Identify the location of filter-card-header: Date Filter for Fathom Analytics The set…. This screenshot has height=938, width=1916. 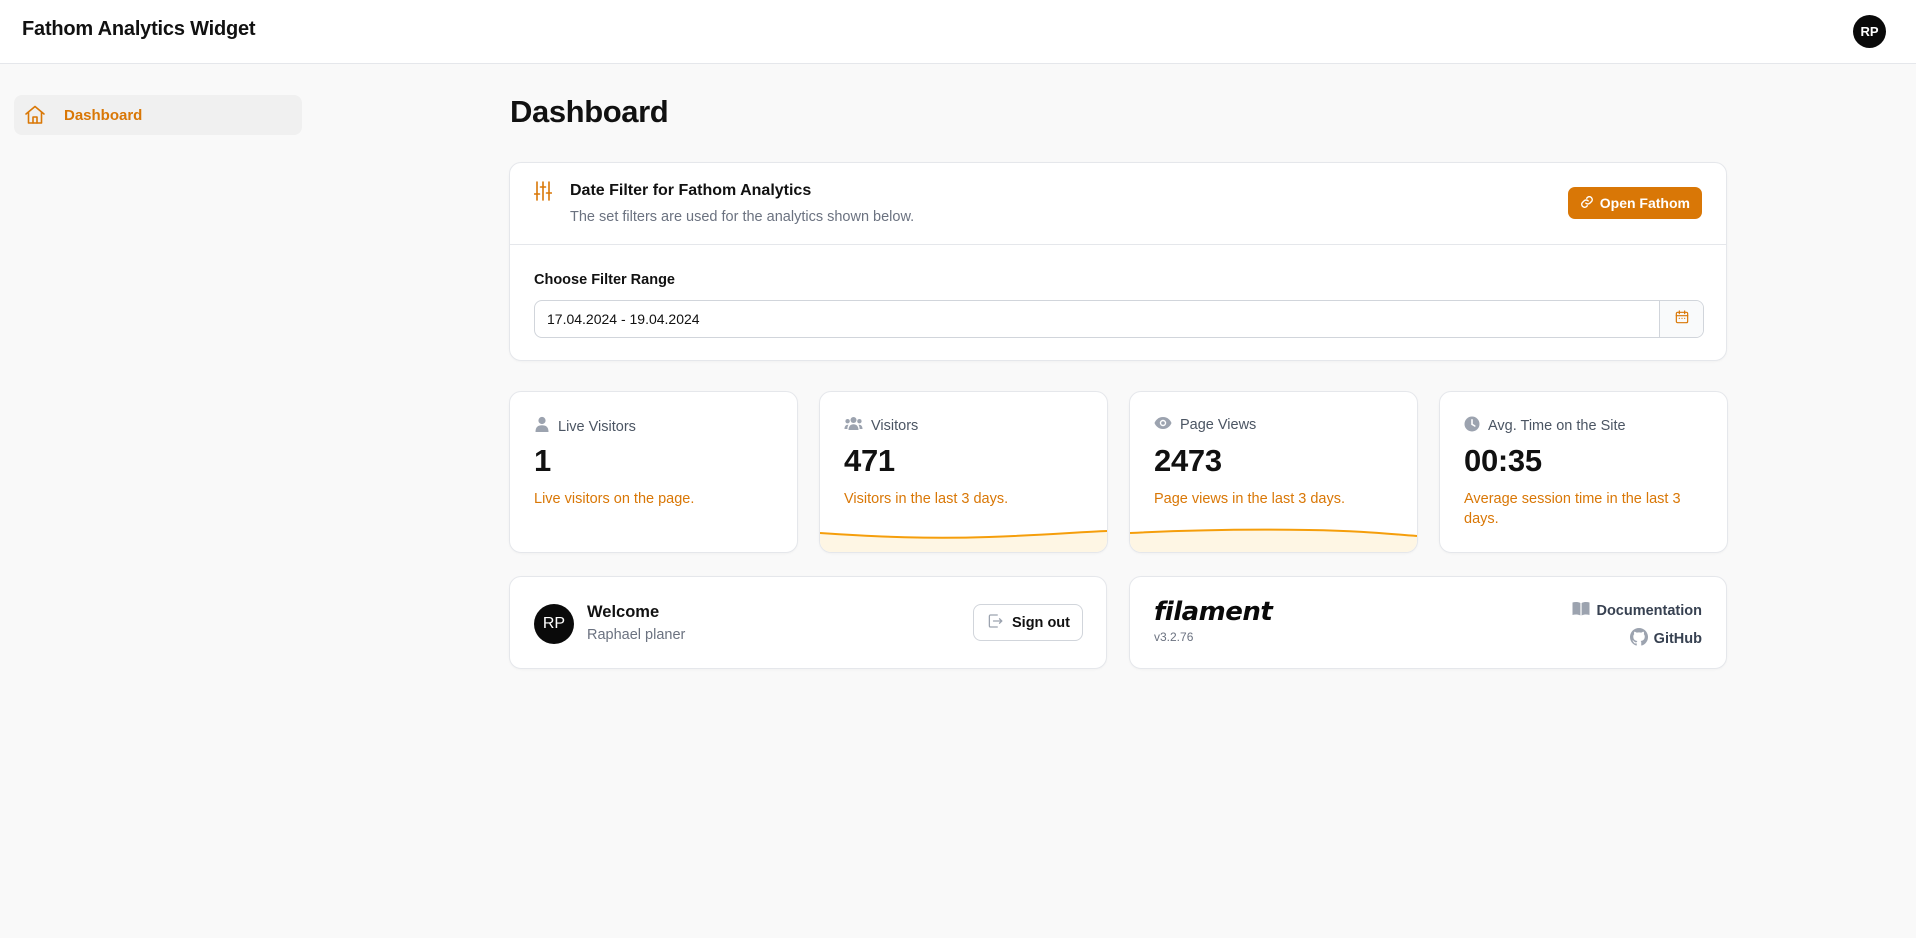
(1118, 204).